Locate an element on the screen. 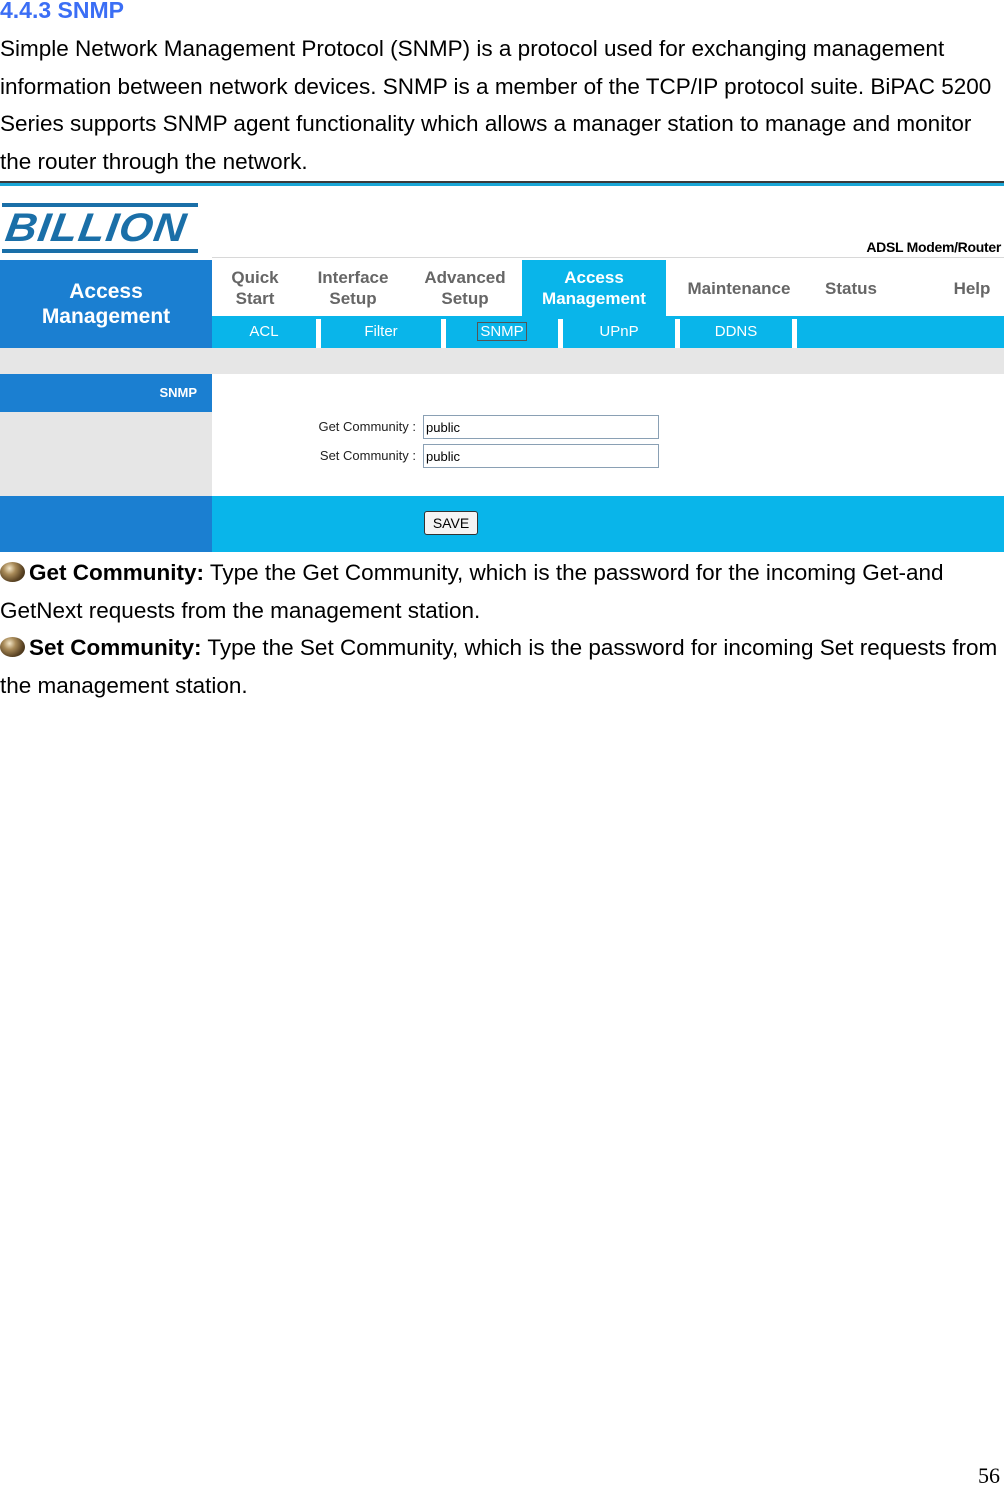 The height and width of the screenshot is (1489, 1004). subnav-separator is located at coordinates (794, 333).